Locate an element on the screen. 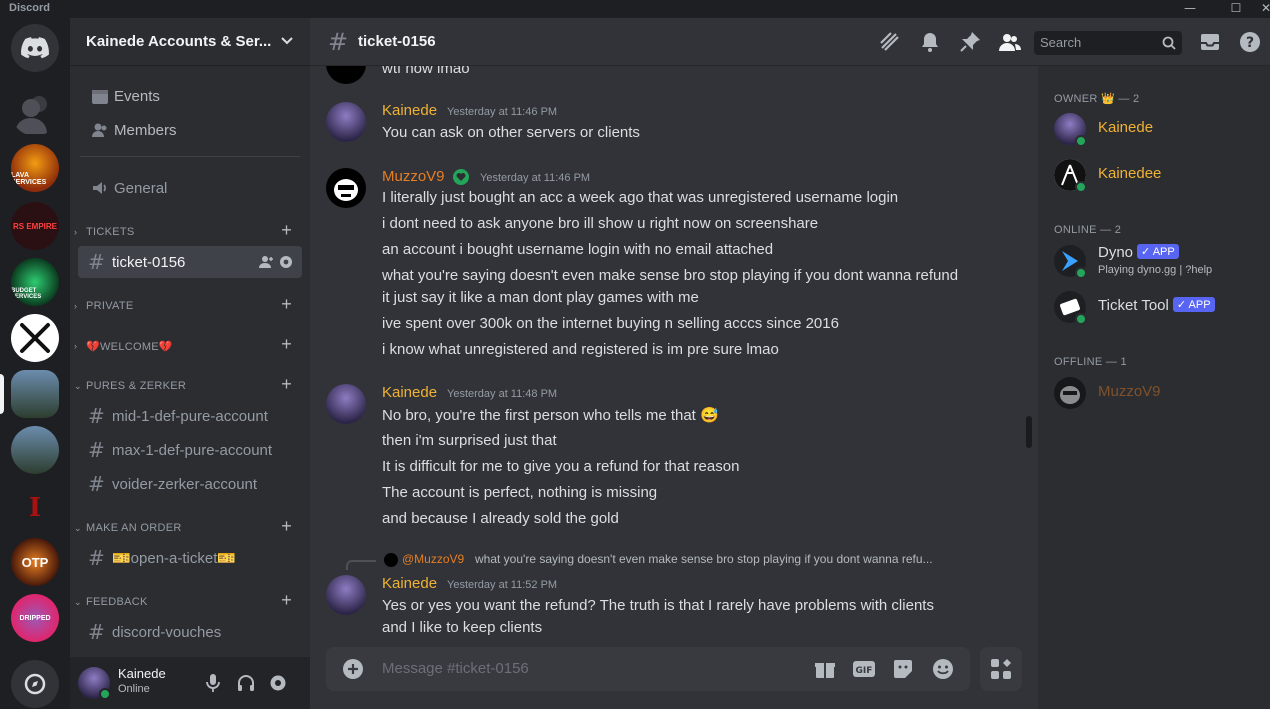 Image resolution: width=1270 pixels, height=709 pixels. channel-max-1-def-pure-account: # max-1-def-pure-account is located at coordinates (190, 450).